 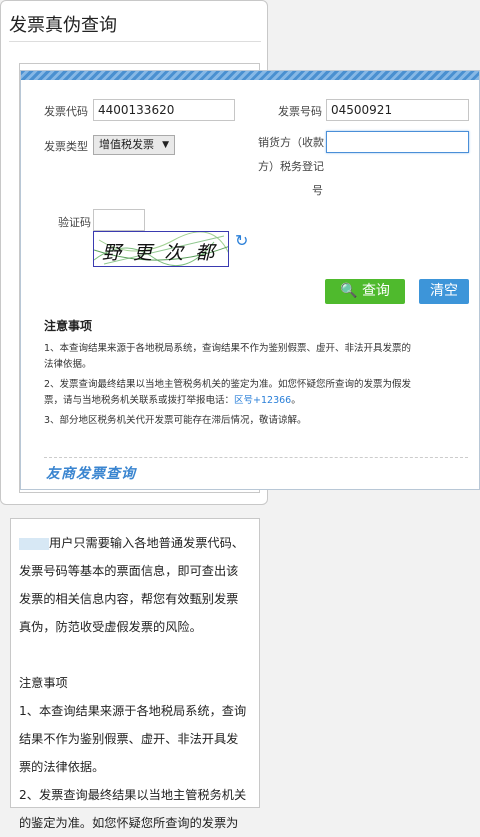 What do you see at coordinates (250, 75) in the screenshot?
I see `panel-header-stripe` at bounding box center [250, 75].